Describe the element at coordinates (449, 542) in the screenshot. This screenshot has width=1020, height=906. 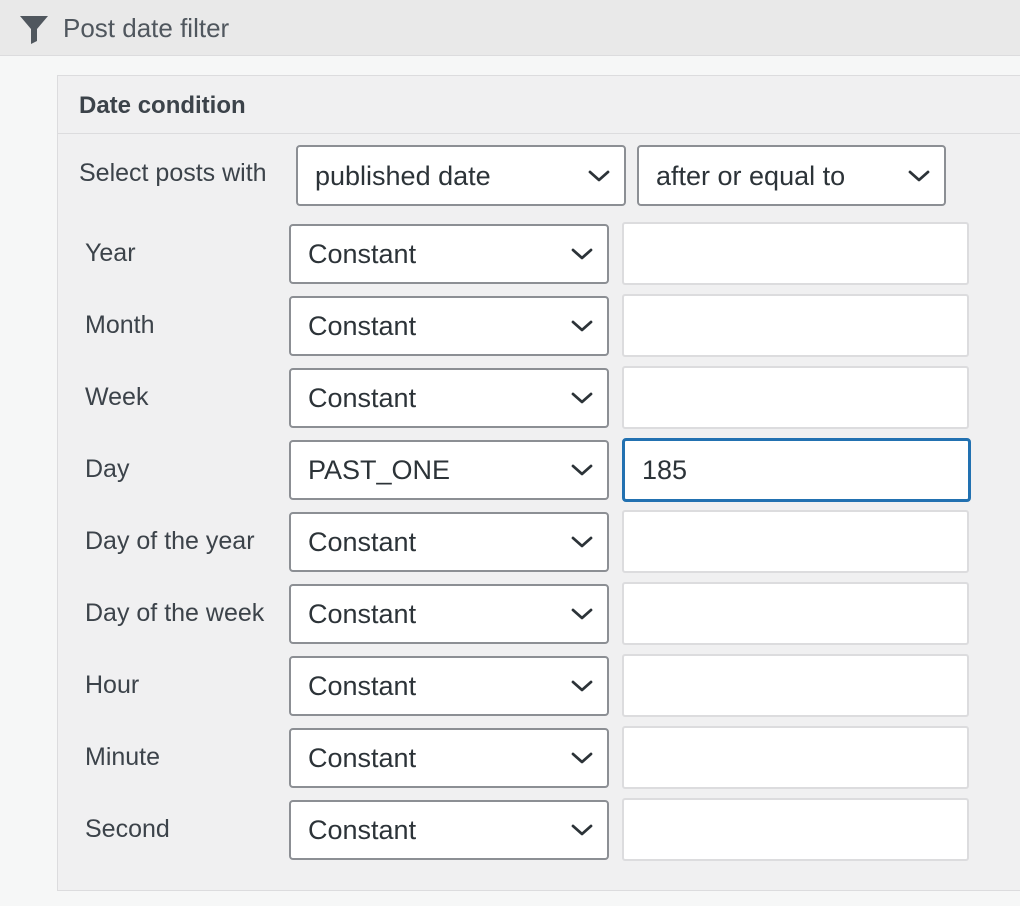
I see `mode-select-day-of-the-year: Constant` at that location.